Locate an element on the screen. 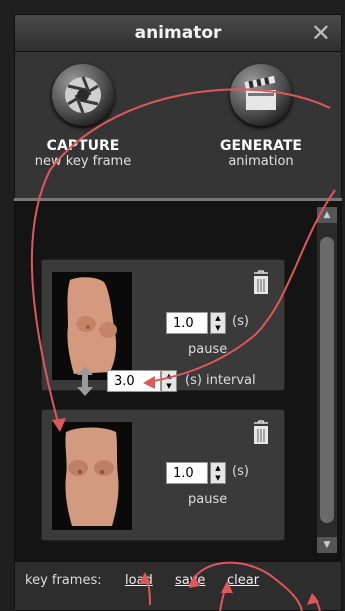 Image resolution: width=345 pixels, height=611 pixels. load-link: load is located at coordinates (139, 580).